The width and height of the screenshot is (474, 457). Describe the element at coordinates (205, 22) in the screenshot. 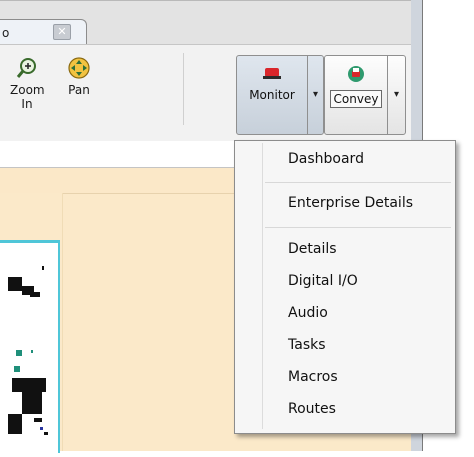

I see `tab-bar: o ✕` at that location.